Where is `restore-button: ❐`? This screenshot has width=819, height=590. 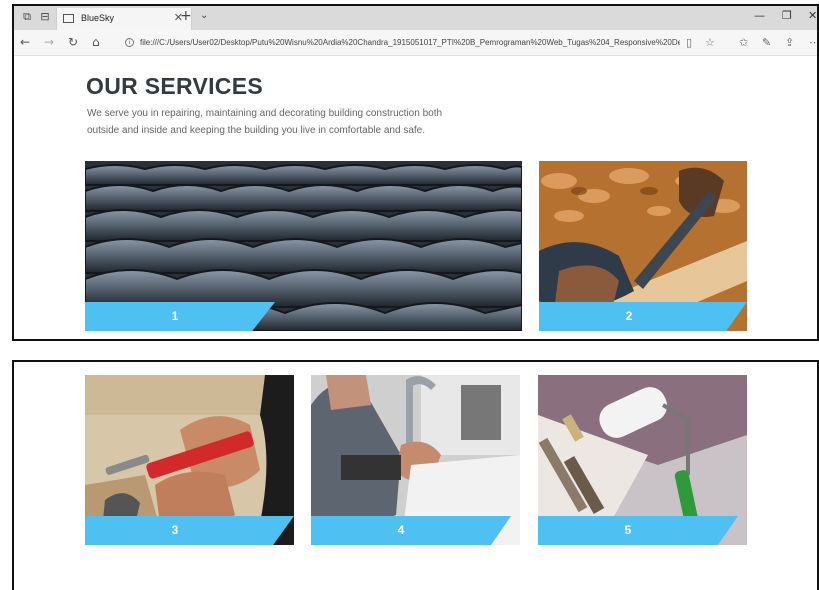 restore-button: ❐ is located at coordinates (787, 15).